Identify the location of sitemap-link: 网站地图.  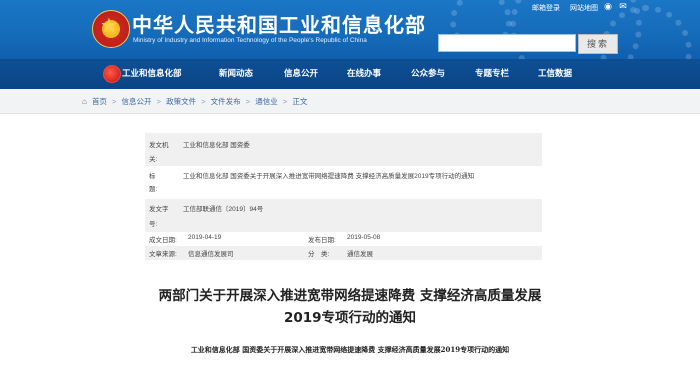
(584, 8).